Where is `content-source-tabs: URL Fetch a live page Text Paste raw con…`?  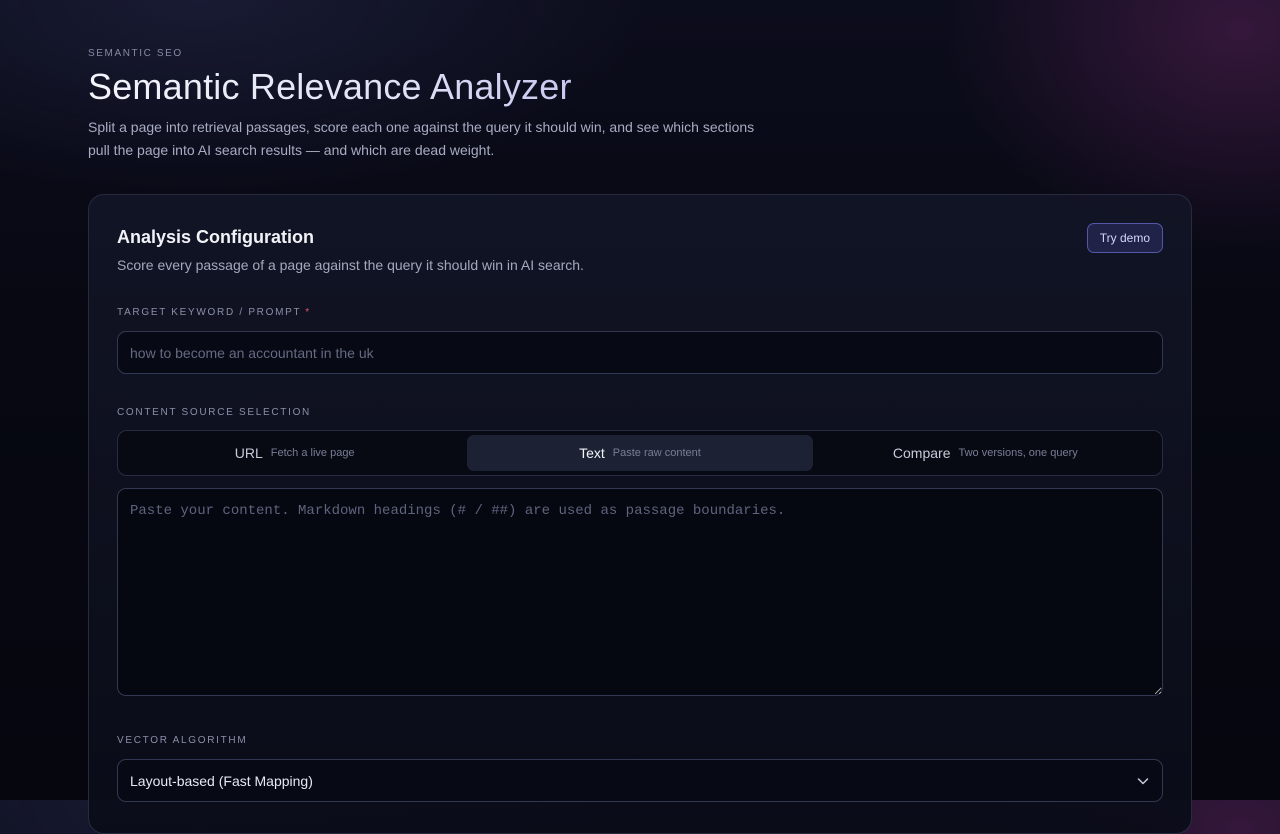
content-source-tabs: URL Fetch a live page Text Paste raw con… is located at coordinates (640, 453).